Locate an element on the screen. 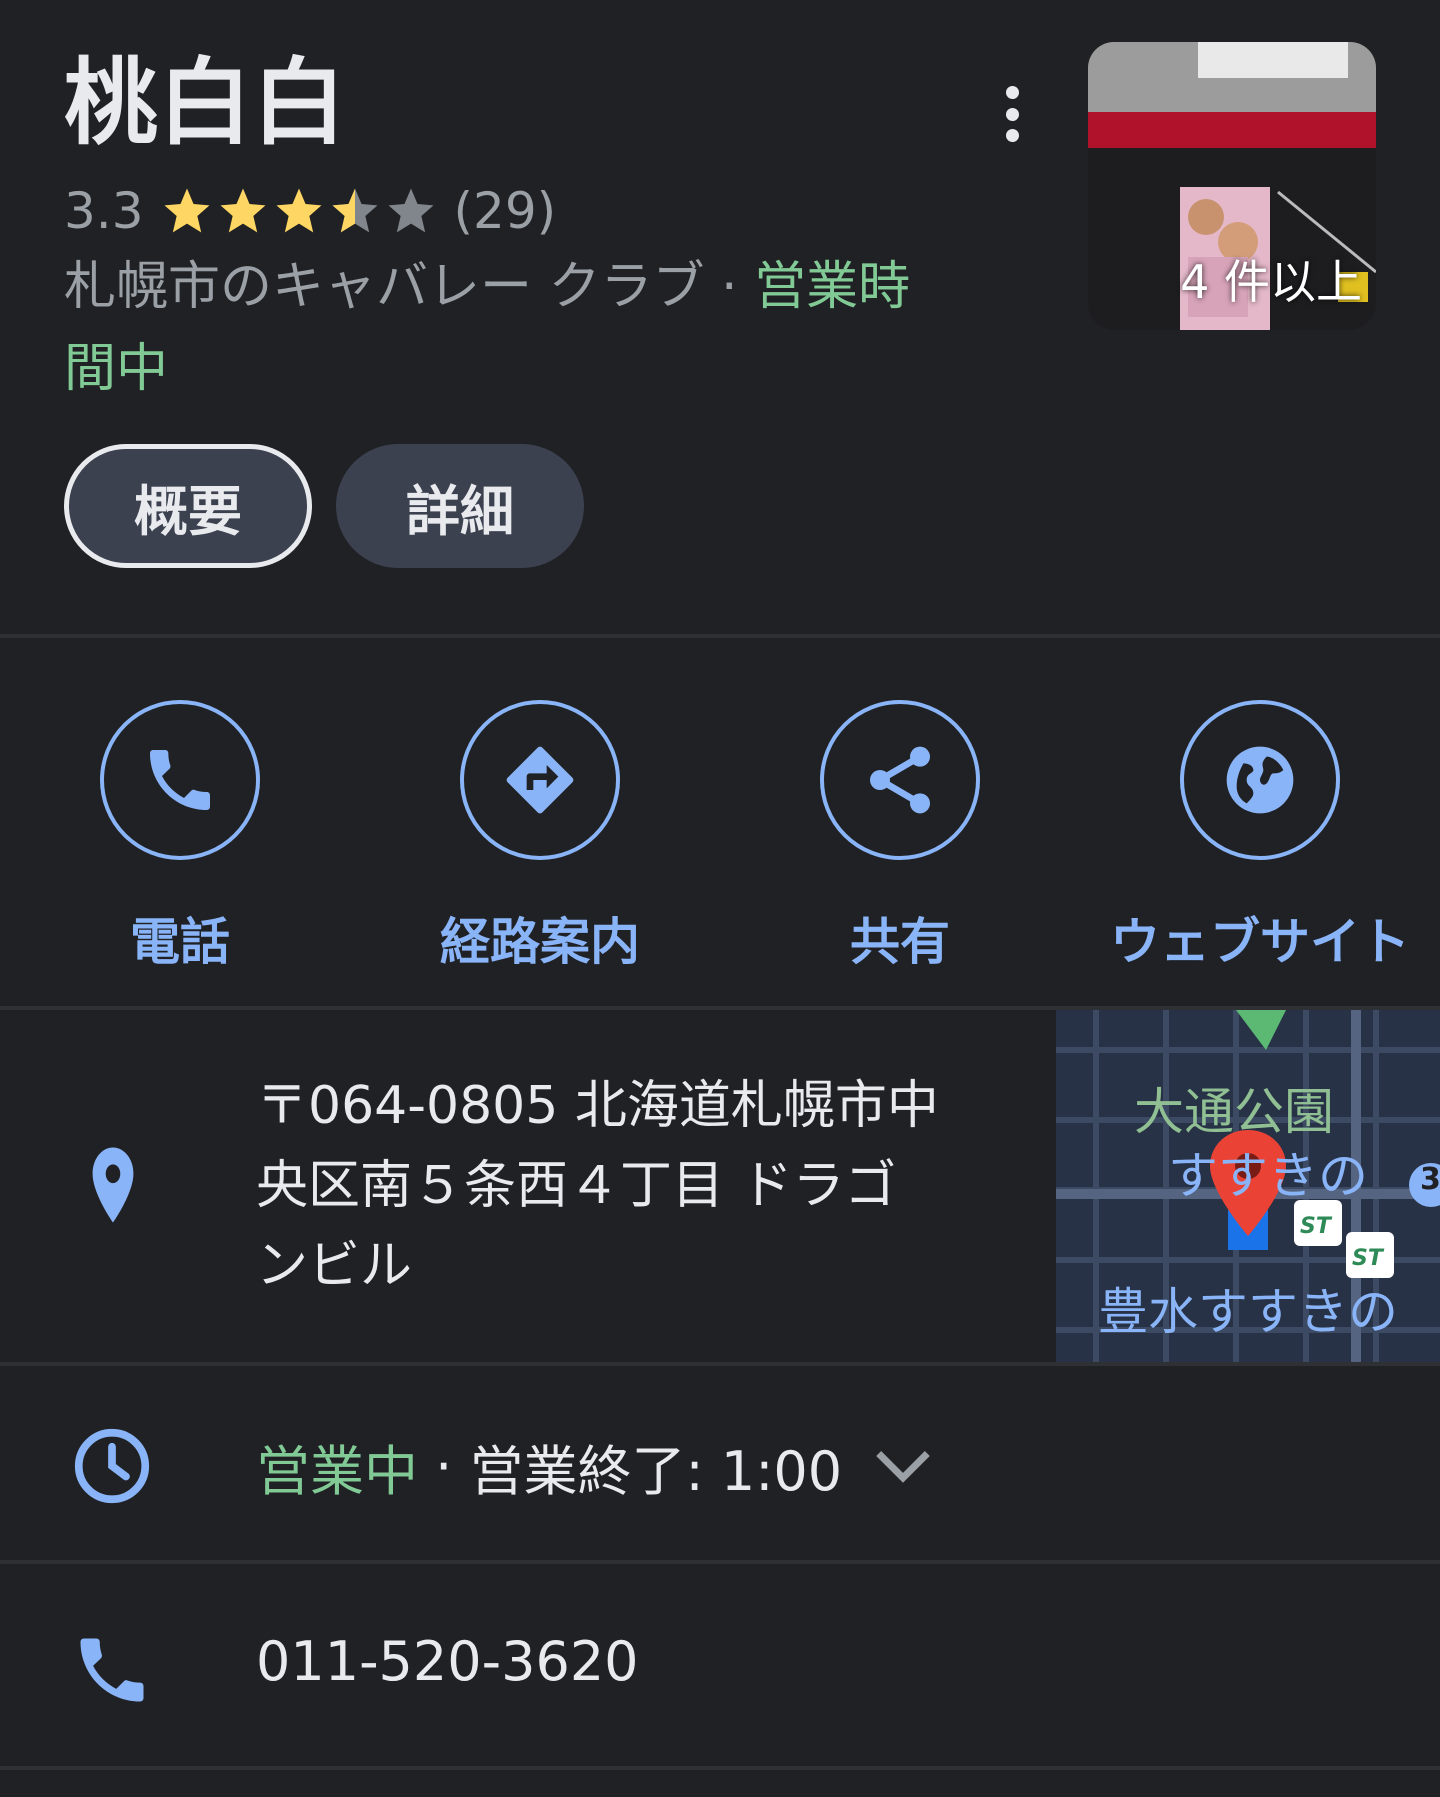 The width and height of the screenshot is (1440, 1797). rating-row: 3.3 (29) is located at coordinates (310, 211).